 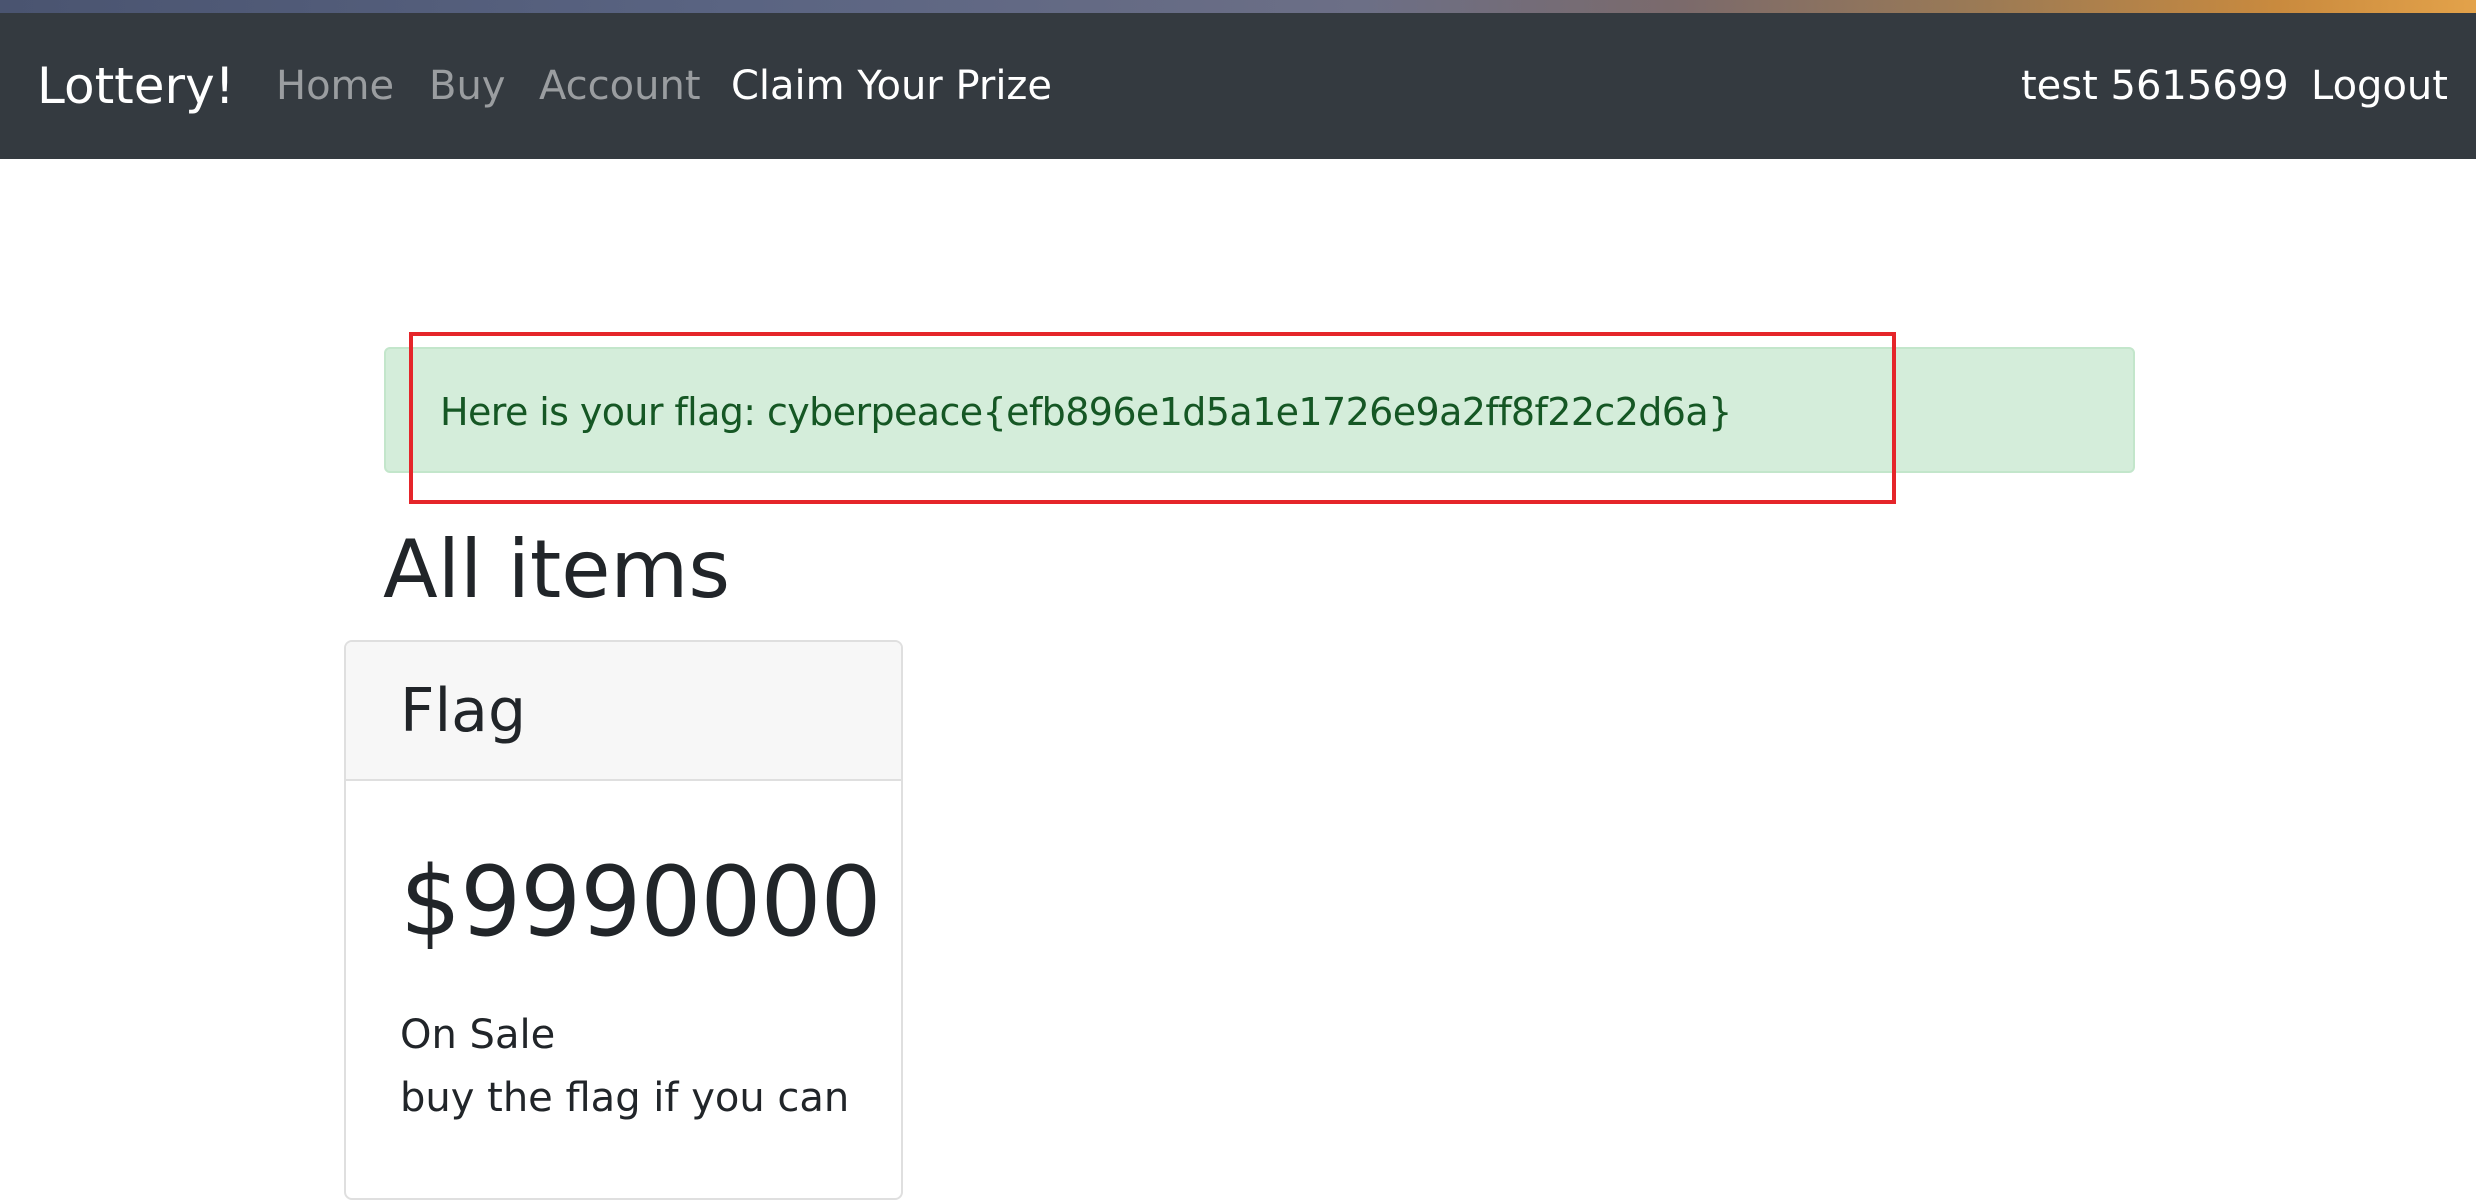 I want to click on item-description: buy the flag if you can, so click(x=625, y=1098).